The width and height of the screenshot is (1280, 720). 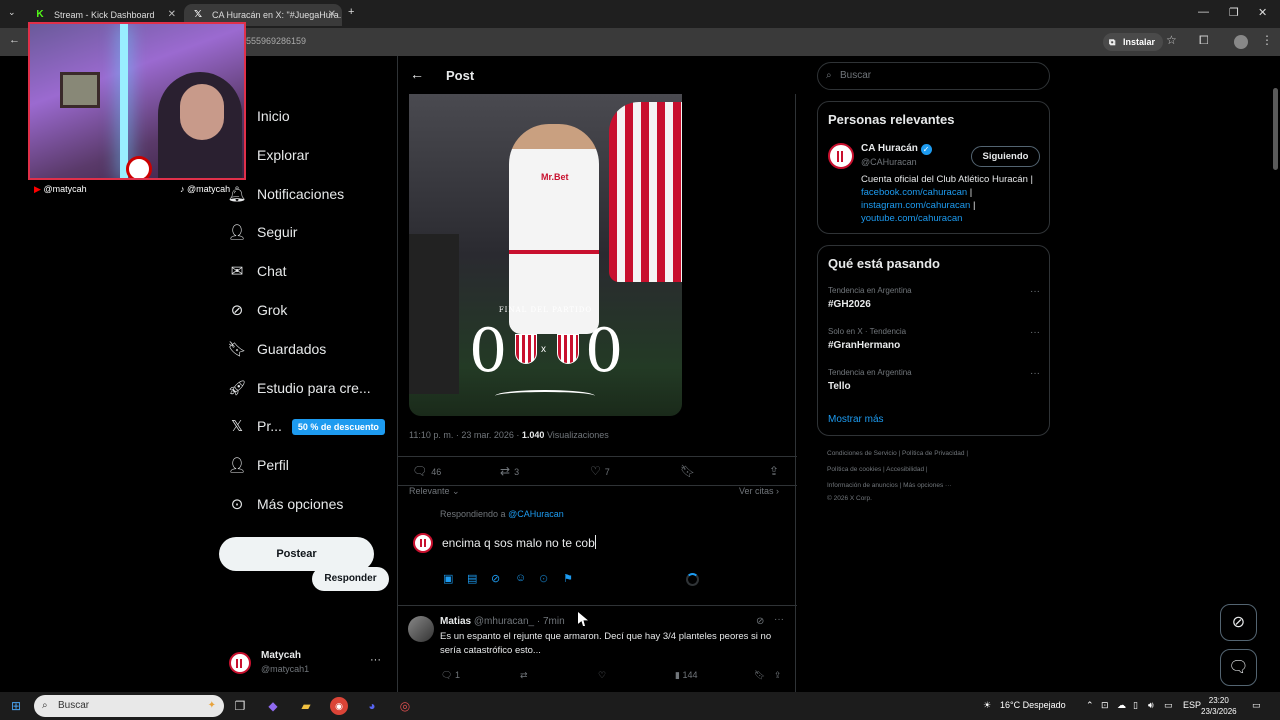 I want to click on new-tab-icon: +, so click(x=351, y=12).